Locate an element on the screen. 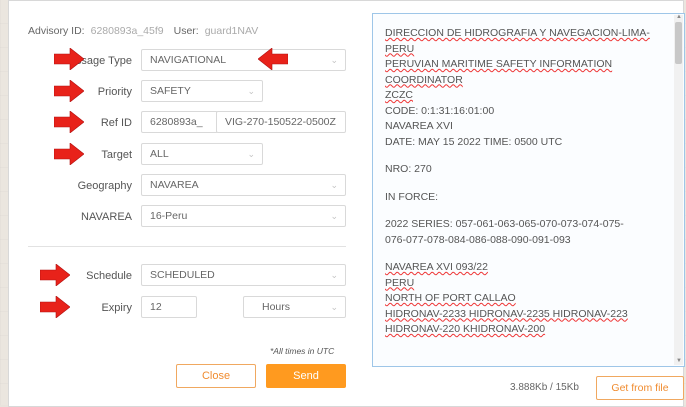 This screenshot has width=686, height=407. ref-id-prefix-input: 6280893a_ is located at coordinates (179, 122).